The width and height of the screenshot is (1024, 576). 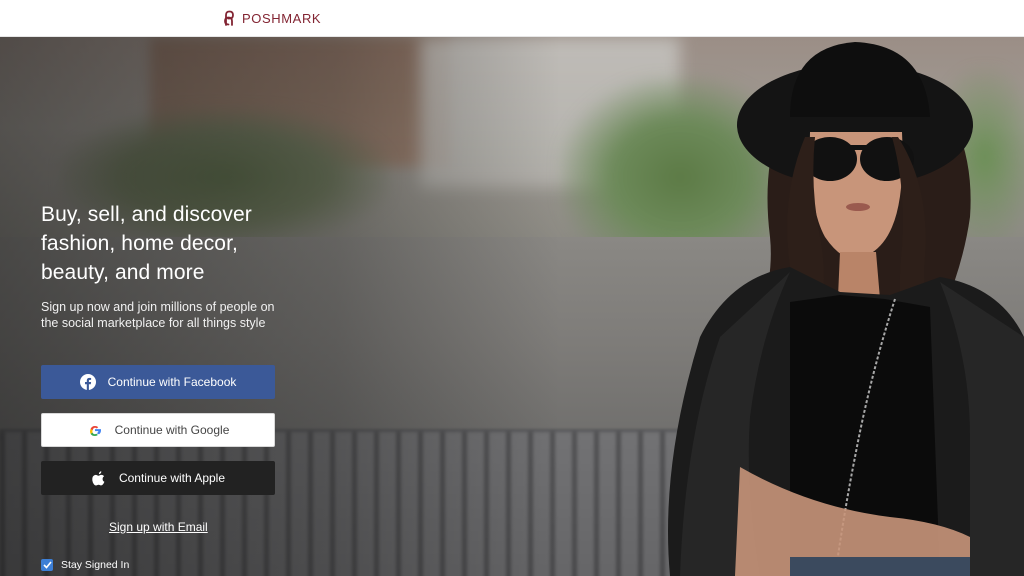 What do you see at coordinates (47, 565) in the screenshot?
I see `check-icon` at bounding box center [47, 565].